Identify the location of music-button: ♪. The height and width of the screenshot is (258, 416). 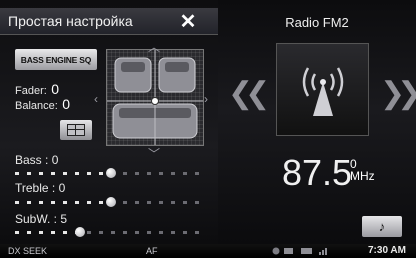
(382, 226).